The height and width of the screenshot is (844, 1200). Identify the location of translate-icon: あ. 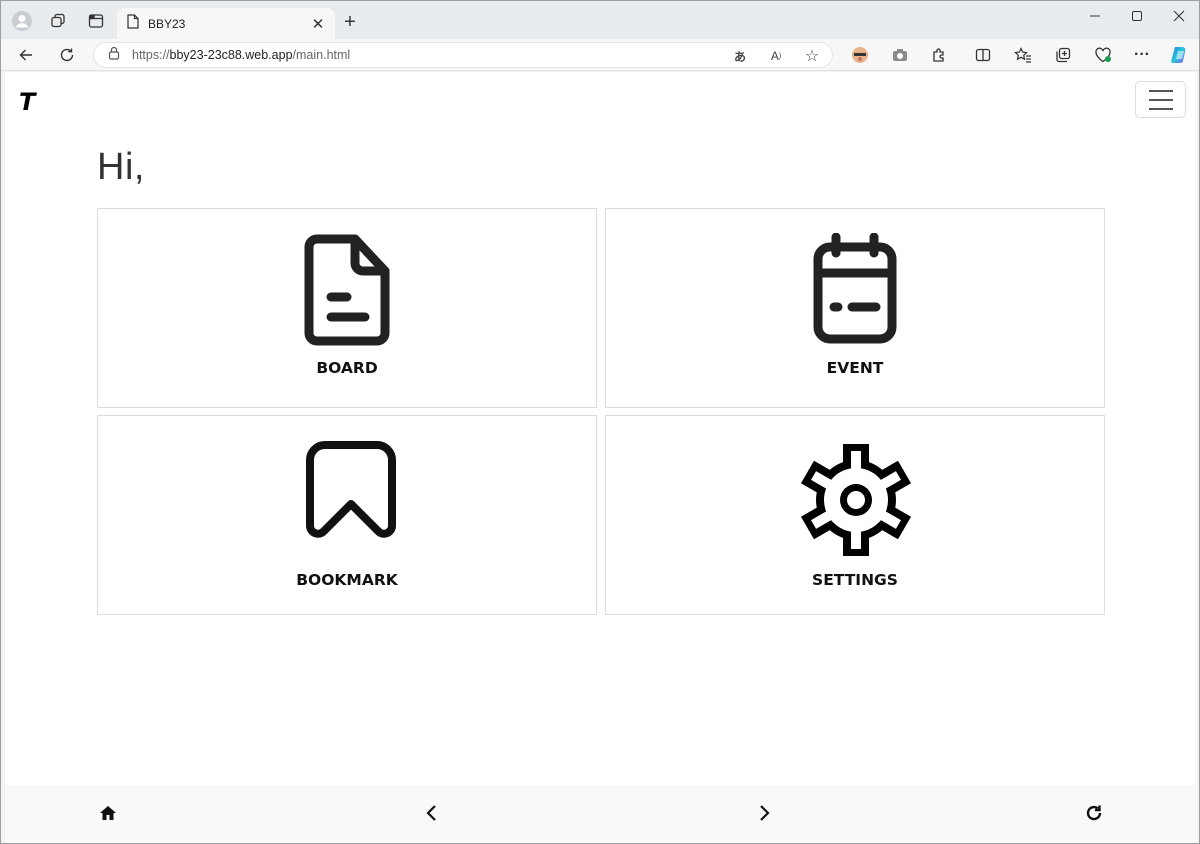
(740, 56).